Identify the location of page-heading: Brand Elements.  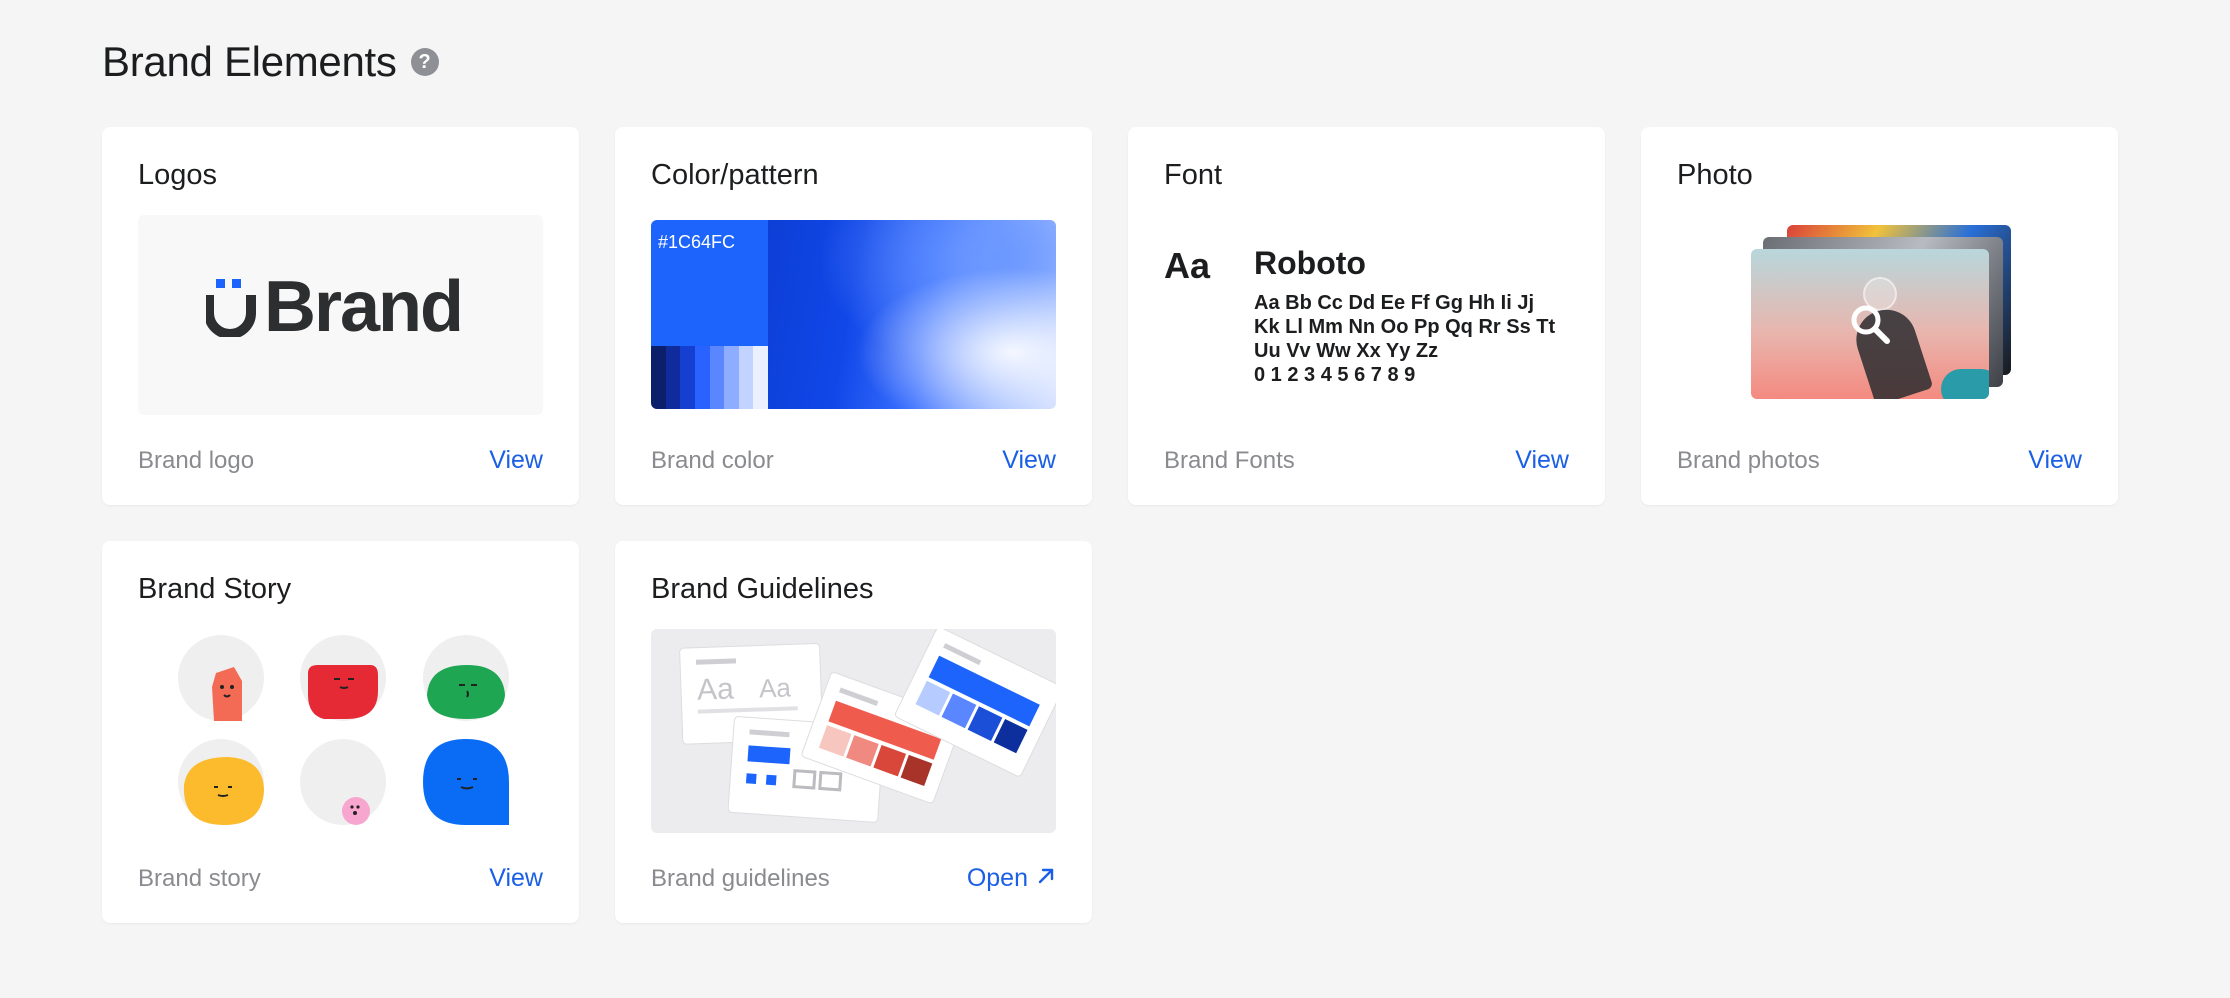
(249, 61).